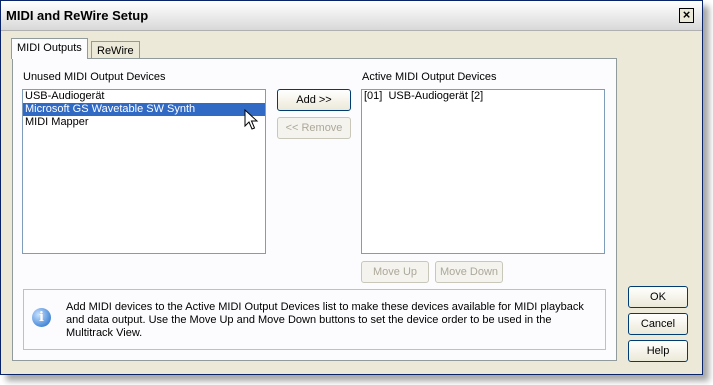 This screenshot has width=713, height=385. What do you see at coordinates (144, 109) in the screenshot?
I see `list-item: Microsoft GS Wavetable SW Synth` at bounding box center [144, 109].